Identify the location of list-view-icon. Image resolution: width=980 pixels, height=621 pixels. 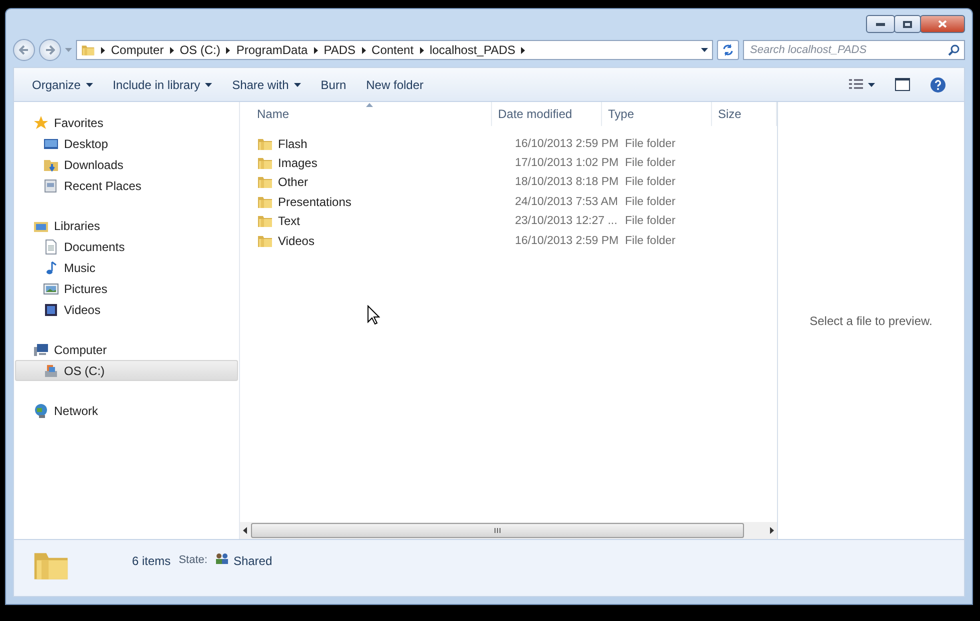
(856, 84).